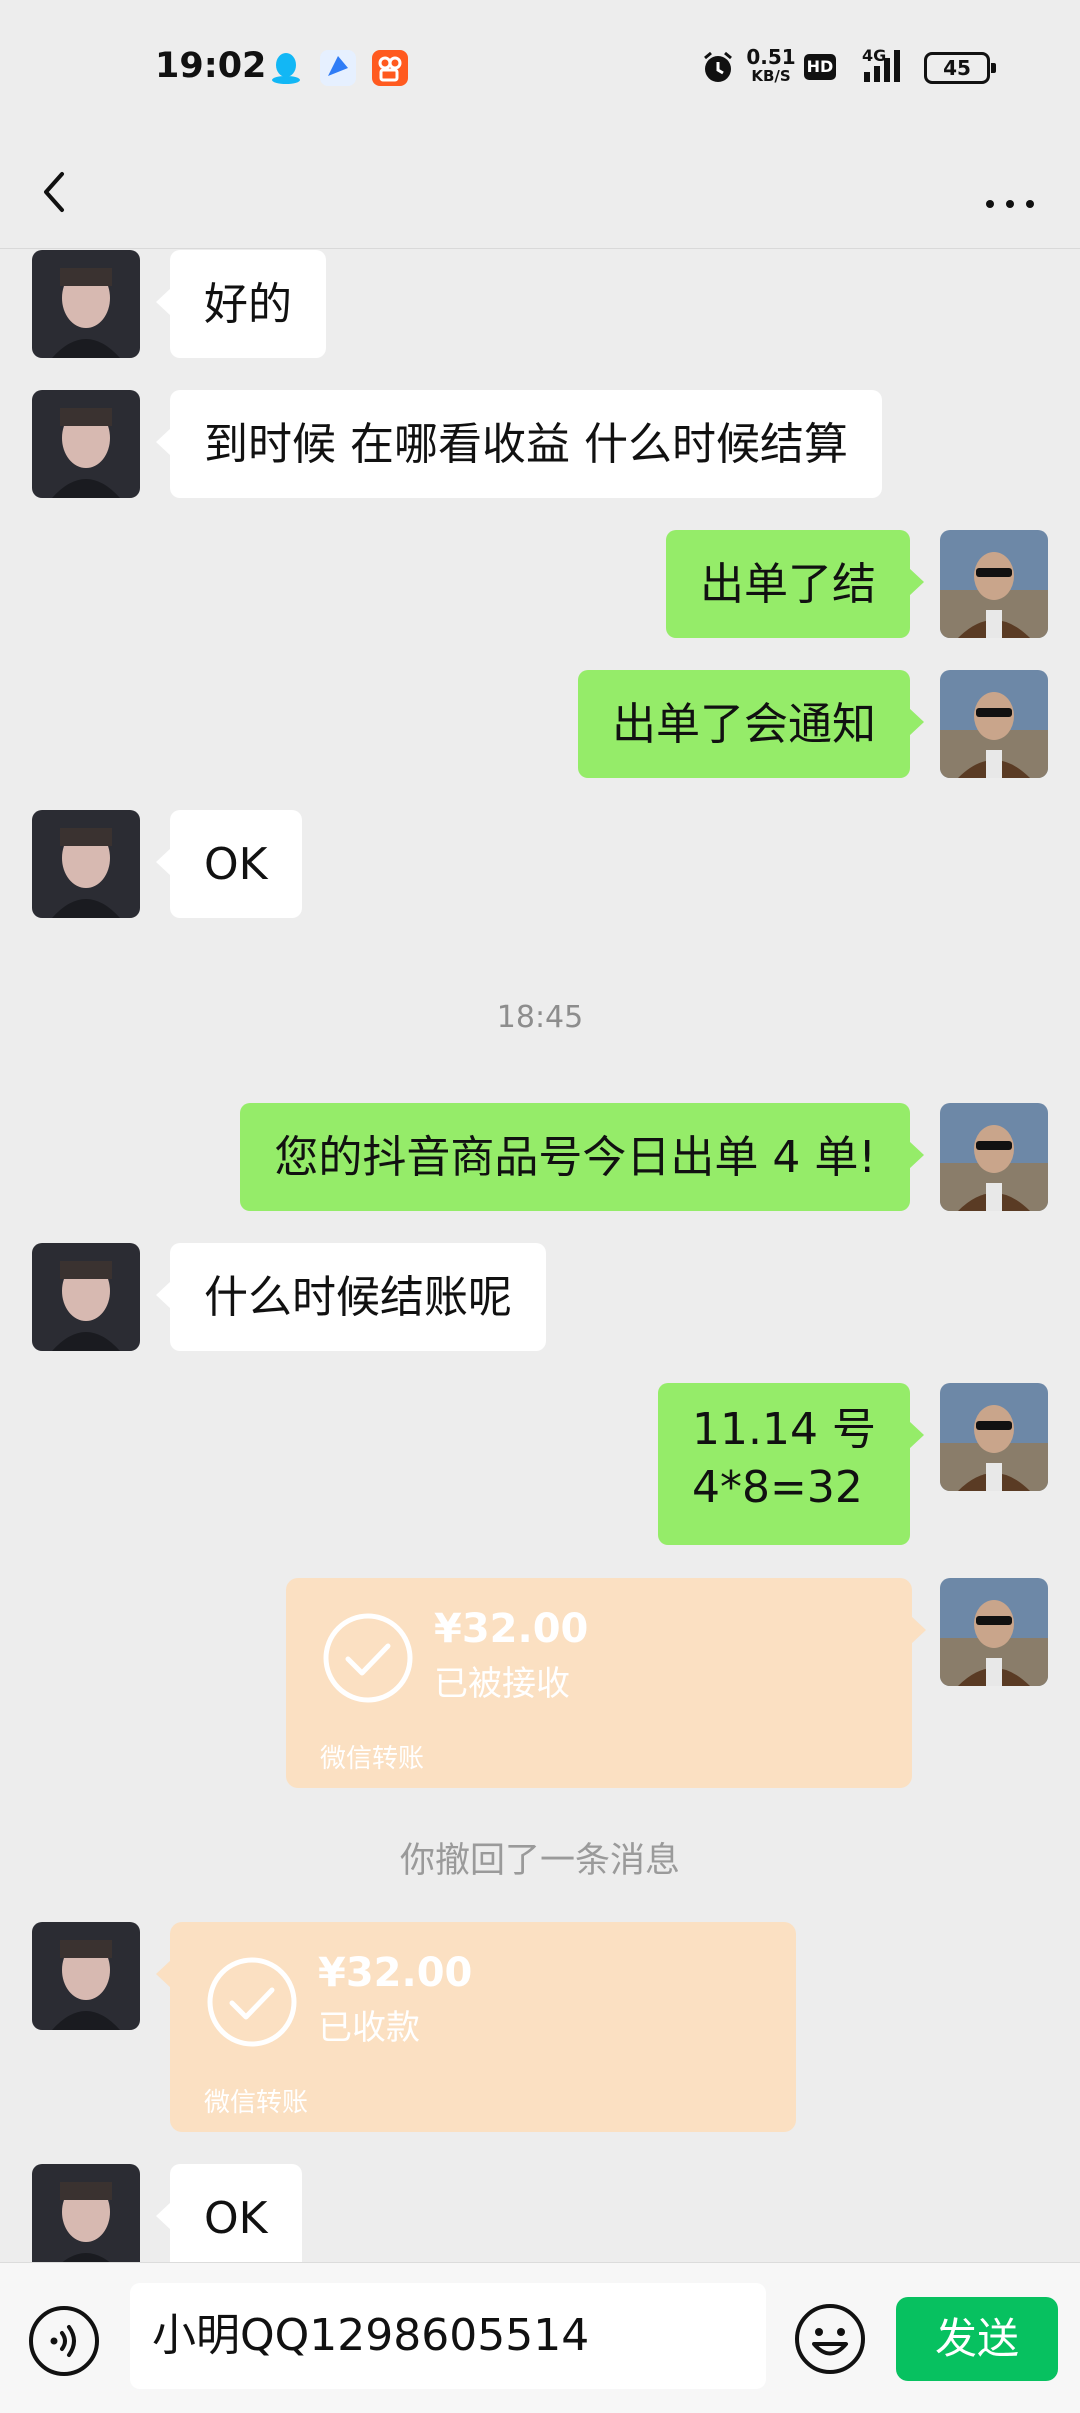  Describe the element at coordinates (977, 2339) in the screenshot. I see `send-button: 发送` at that location.